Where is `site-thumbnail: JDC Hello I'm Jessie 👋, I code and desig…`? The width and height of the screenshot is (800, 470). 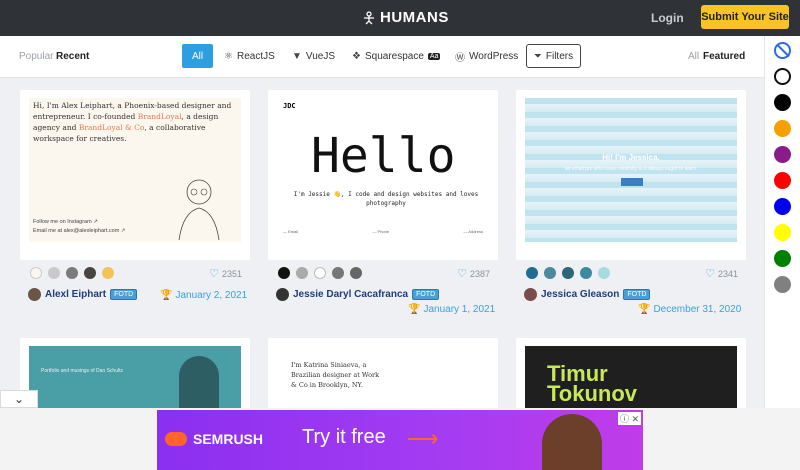
site-thumbnail: JDC Hello I'm Jessie 👋, I code and desig… is located at coordinates (383, 175).